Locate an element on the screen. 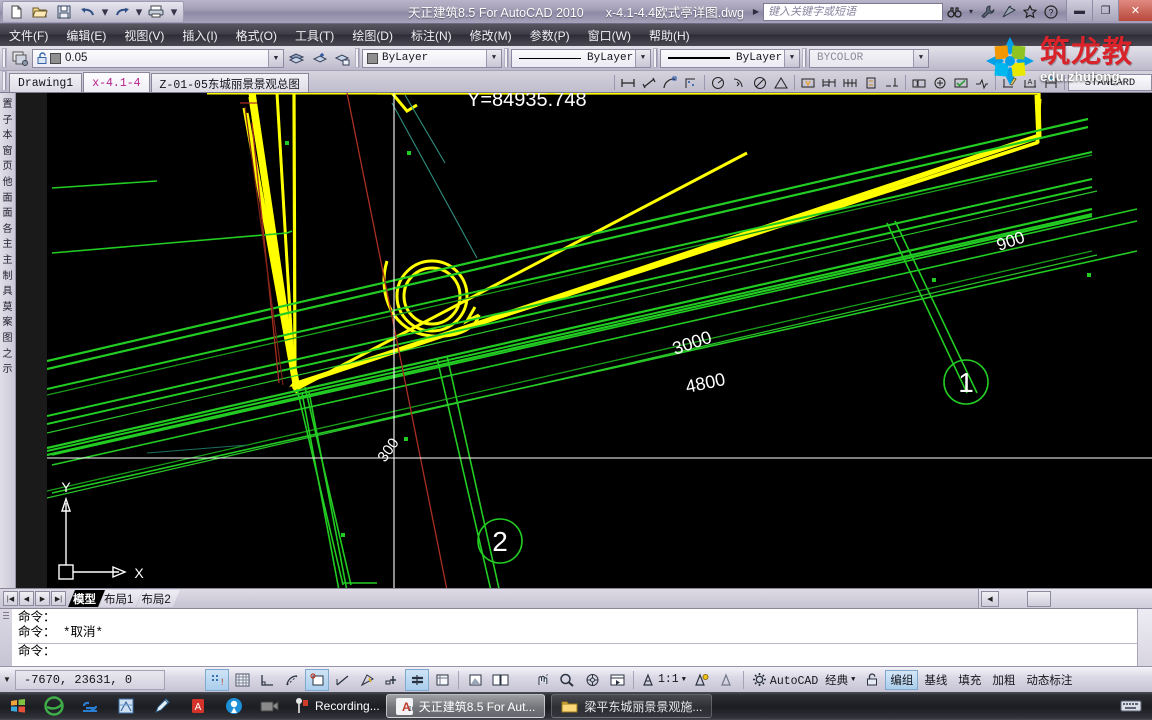 Image resolution: width=1152 pixels, height=720 pixels. horizontal-scrollbar: ◀ is located at coordinates (1065, 598).